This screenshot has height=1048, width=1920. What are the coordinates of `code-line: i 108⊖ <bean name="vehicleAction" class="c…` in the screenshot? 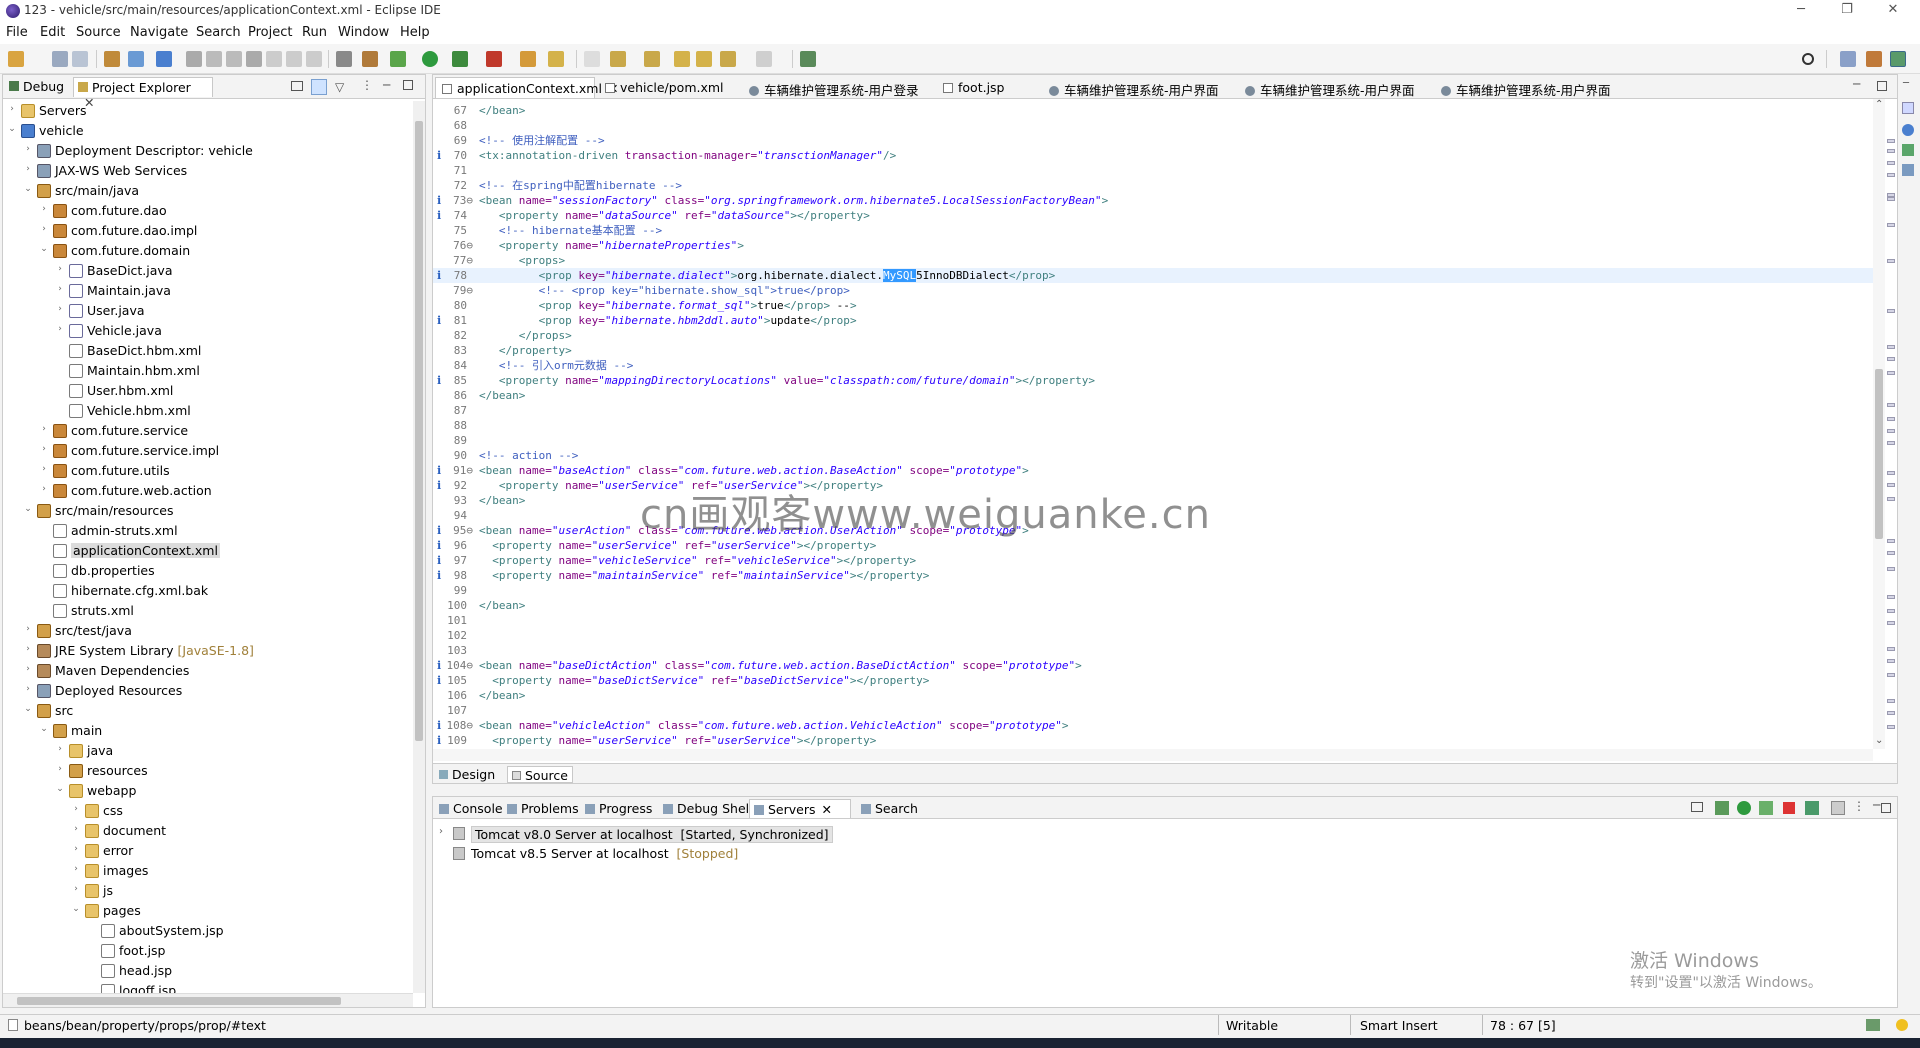 It's located at (1153, 725).